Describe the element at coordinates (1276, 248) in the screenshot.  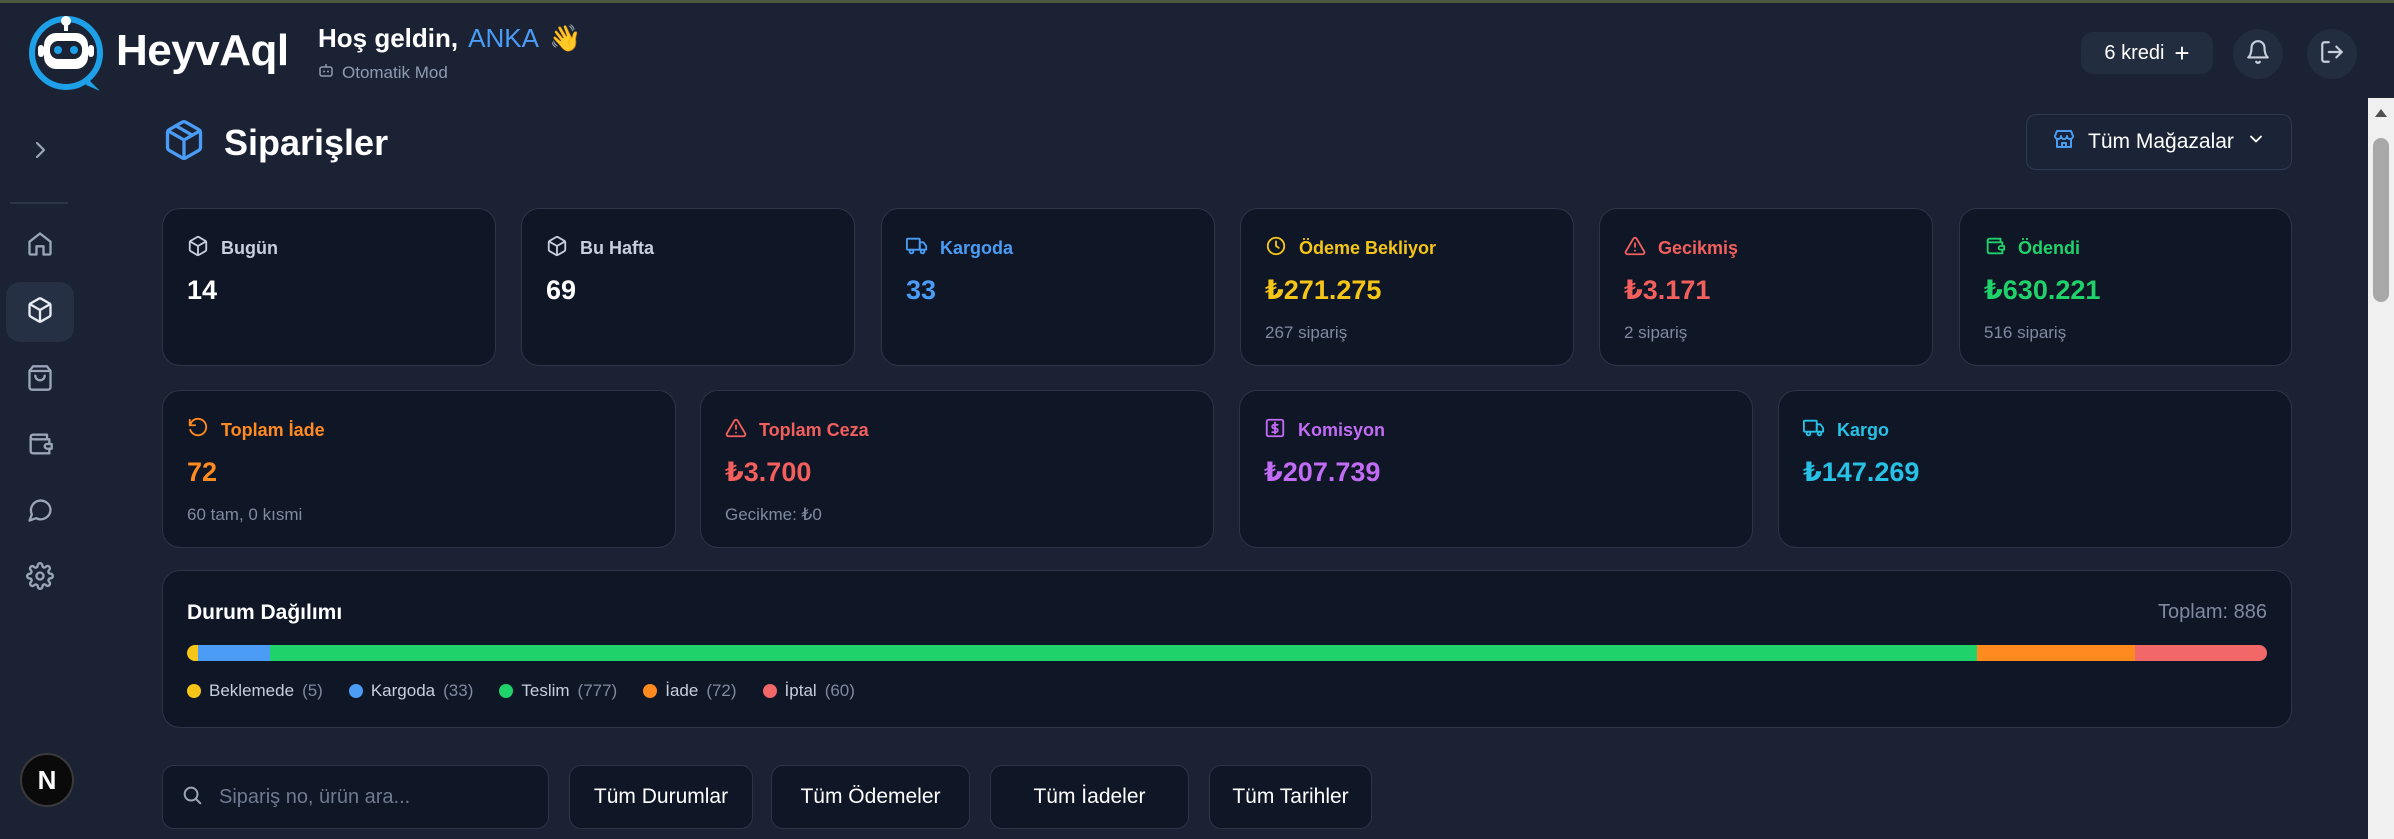
I see `clock-icon` at that location.